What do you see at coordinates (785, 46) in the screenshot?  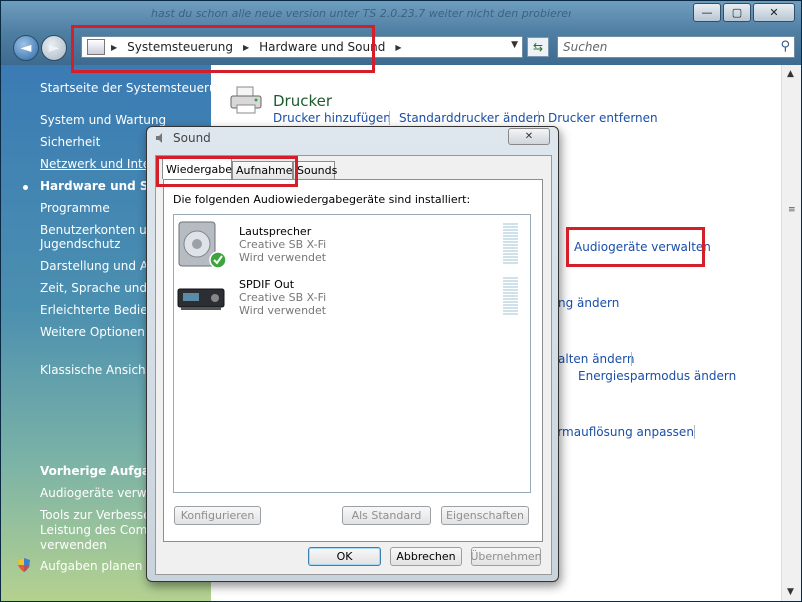 I see `search-icon: ⚲` at bounding box center [785, 46].